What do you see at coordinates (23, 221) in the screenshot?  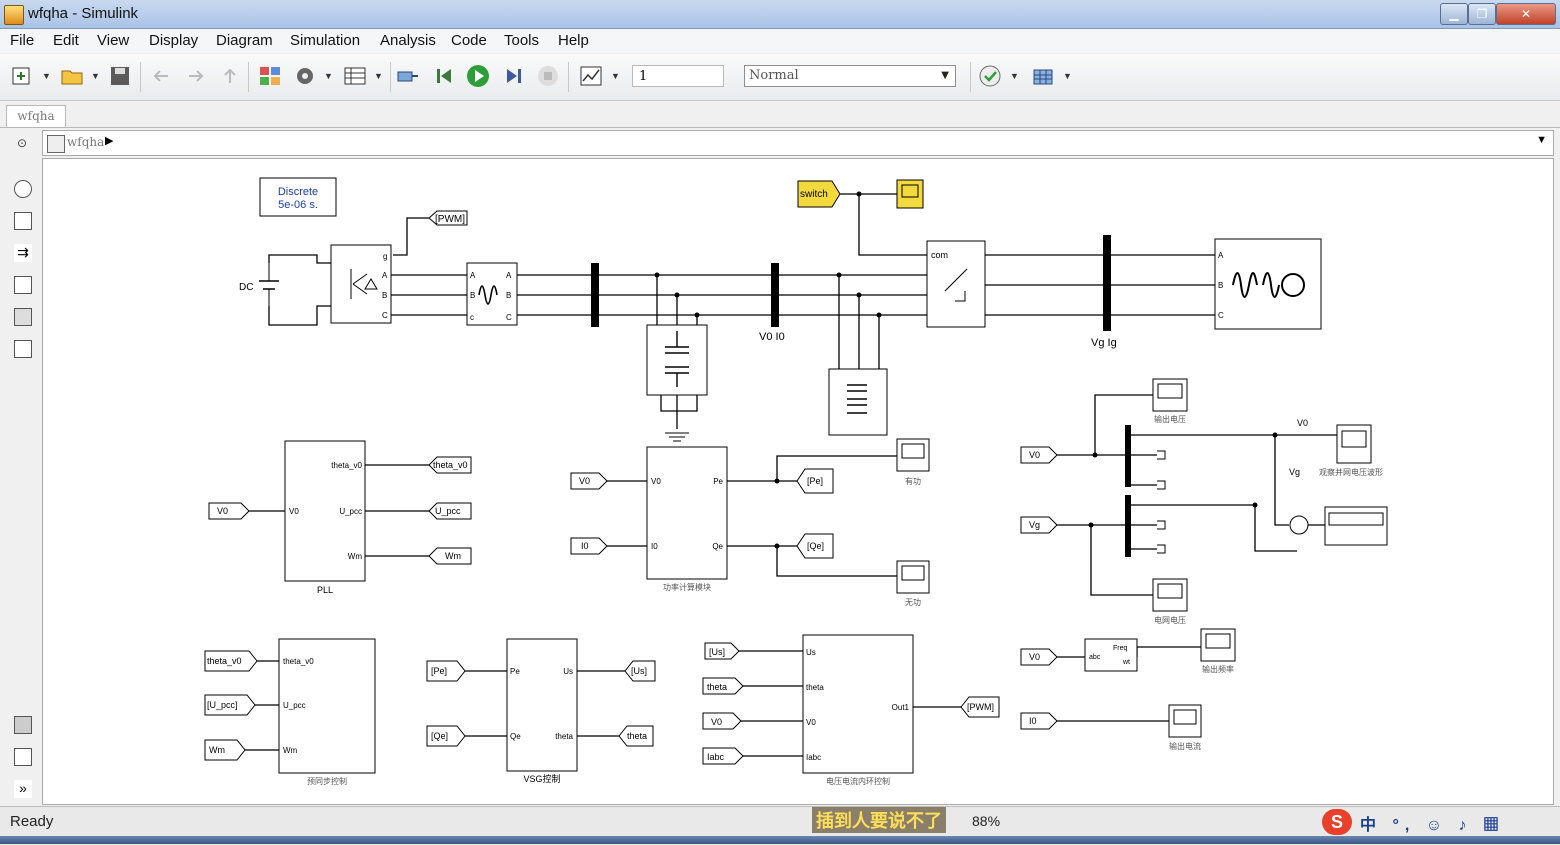 I see `fit-to-view-icon` at bounding box center [23, 221].